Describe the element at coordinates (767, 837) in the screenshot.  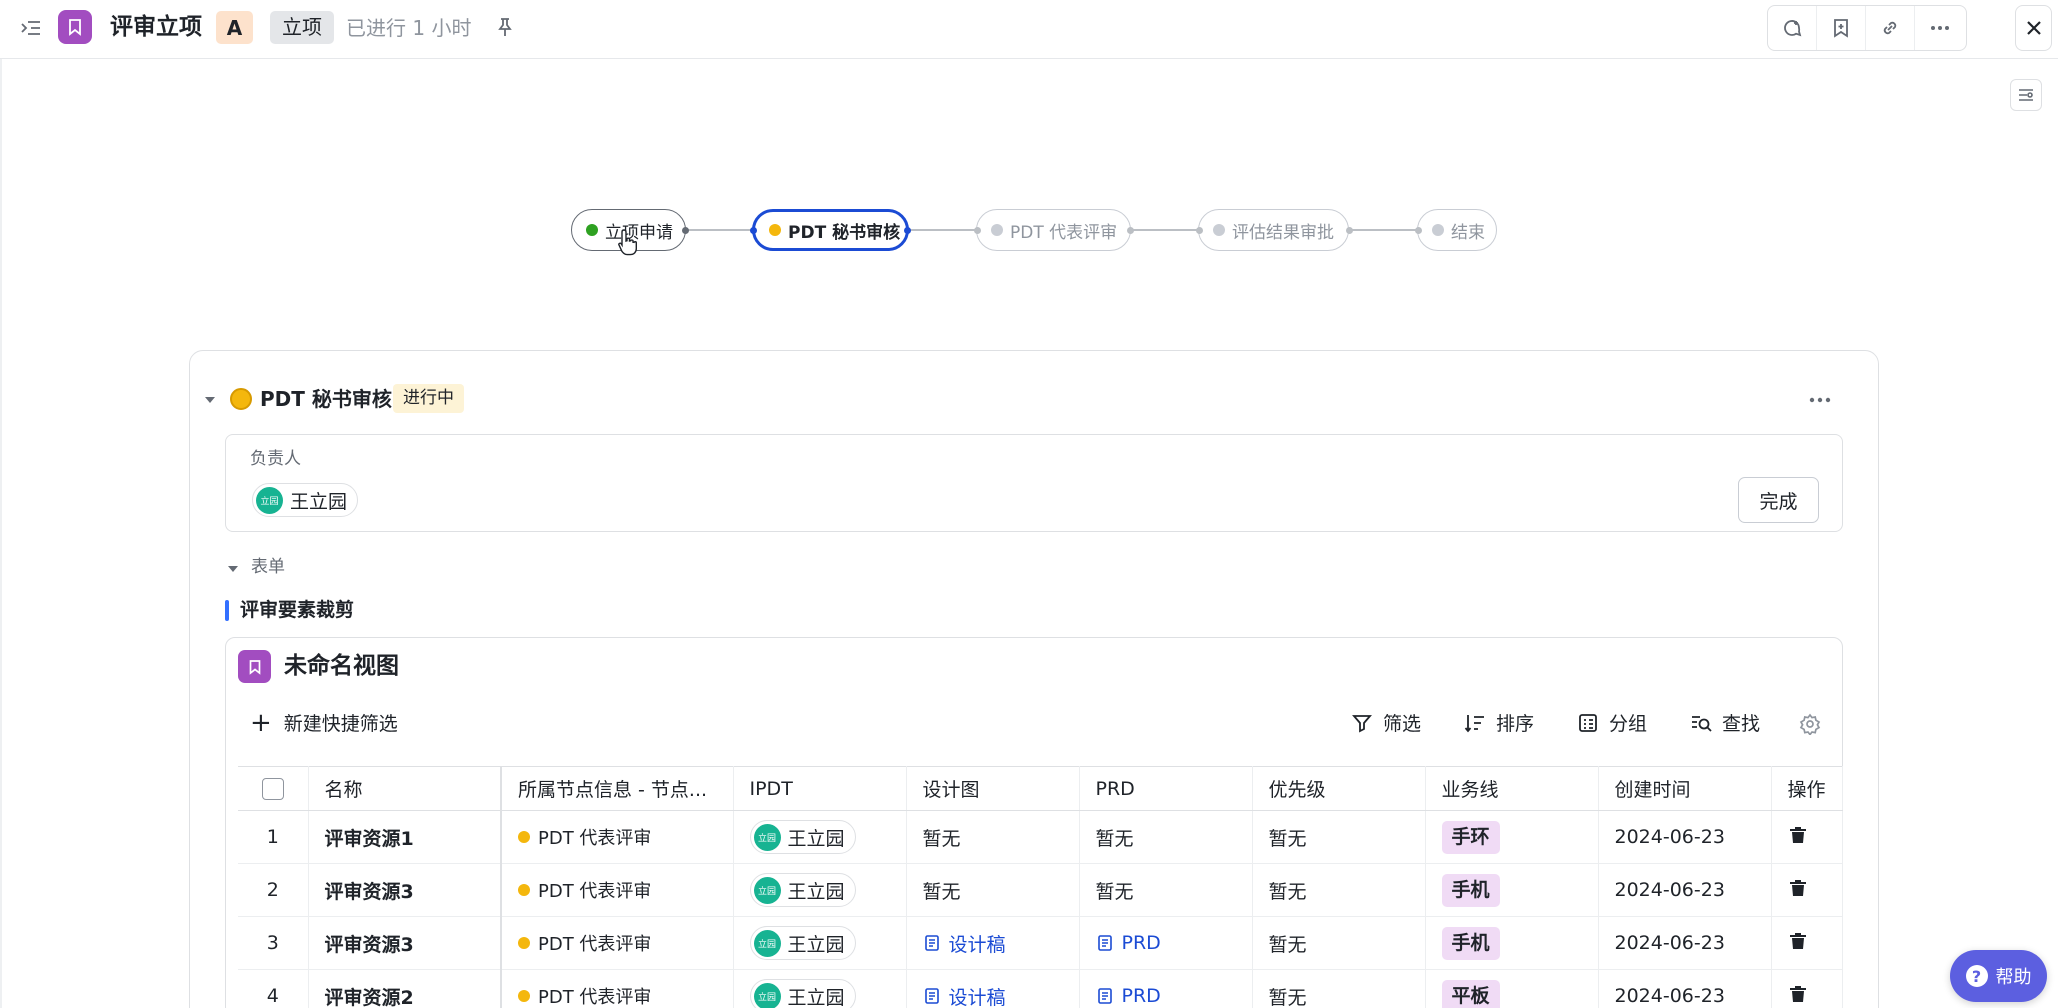
I see `avatar: 立园` at that location.